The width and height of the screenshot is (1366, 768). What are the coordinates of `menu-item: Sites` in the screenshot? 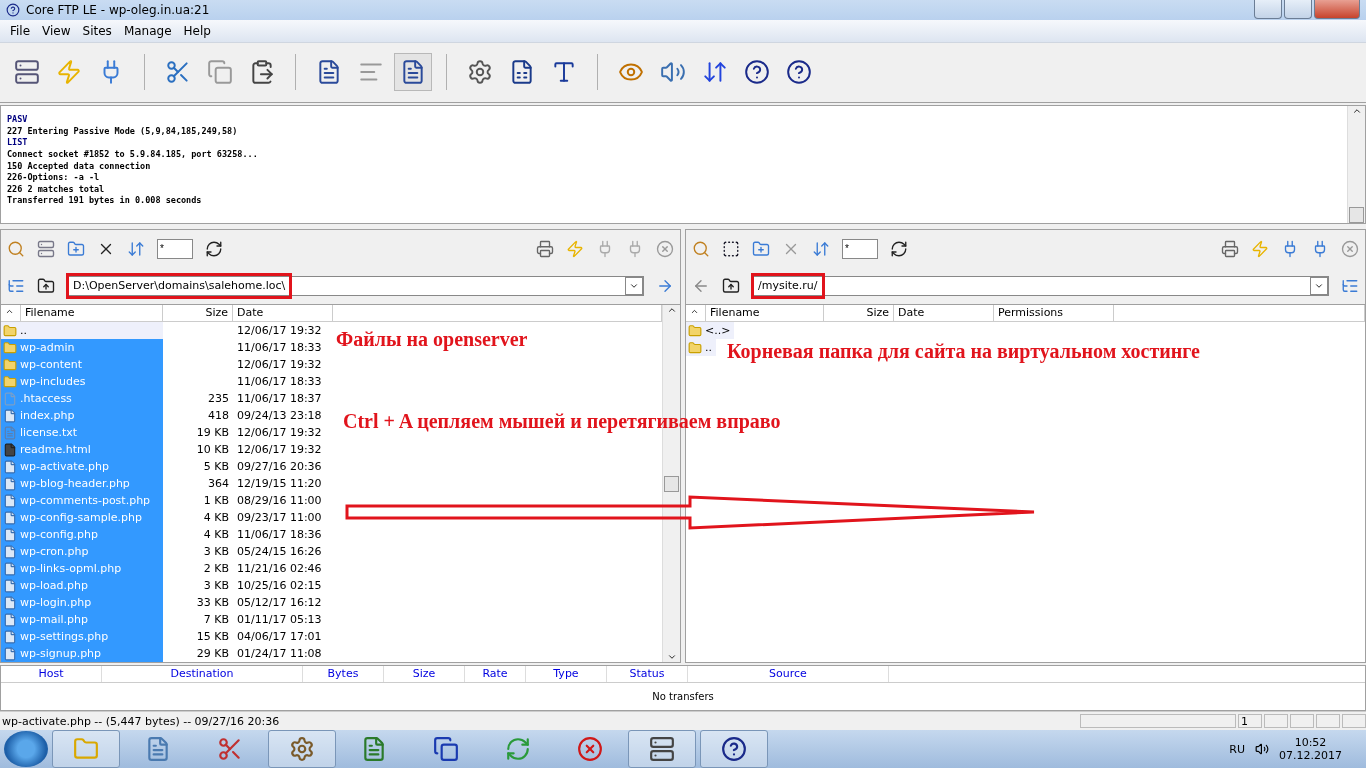 It's located at (97, 30).